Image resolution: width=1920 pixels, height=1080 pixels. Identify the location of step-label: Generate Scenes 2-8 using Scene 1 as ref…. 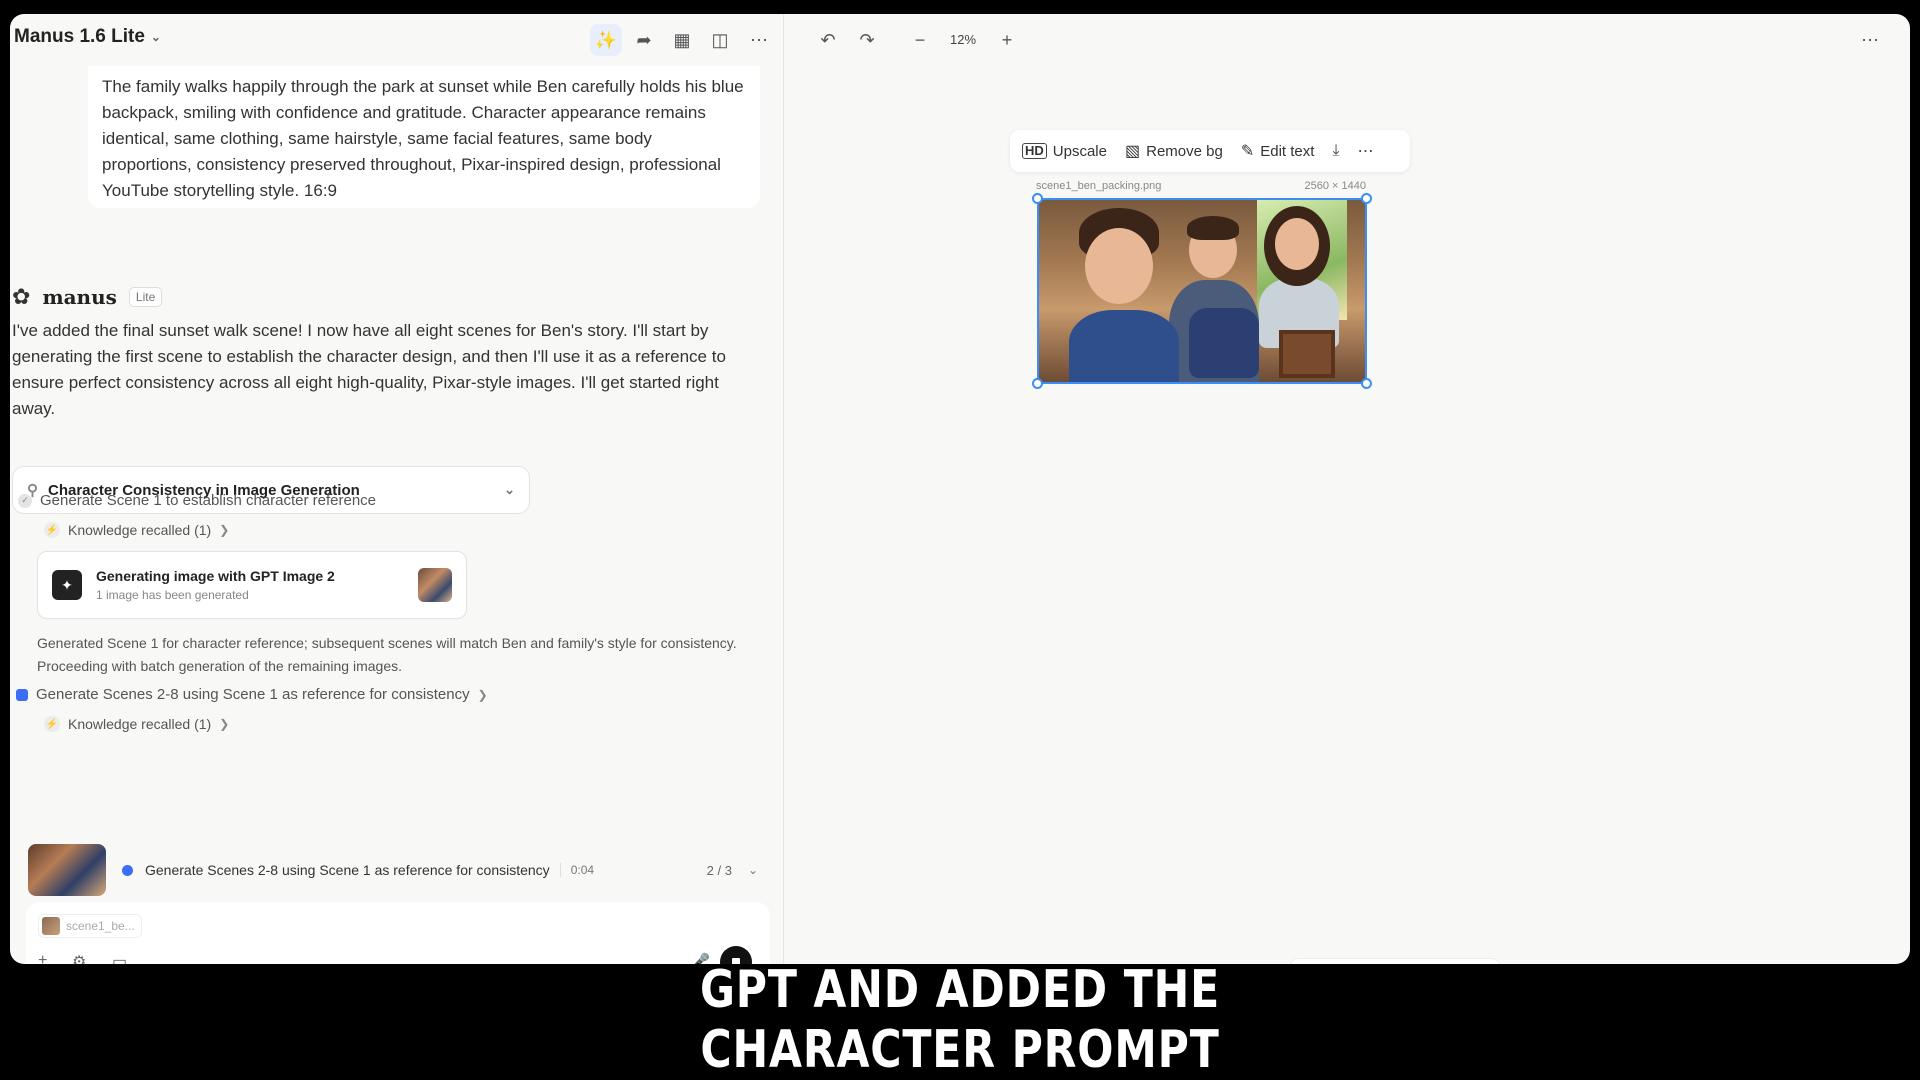
(253, 694).